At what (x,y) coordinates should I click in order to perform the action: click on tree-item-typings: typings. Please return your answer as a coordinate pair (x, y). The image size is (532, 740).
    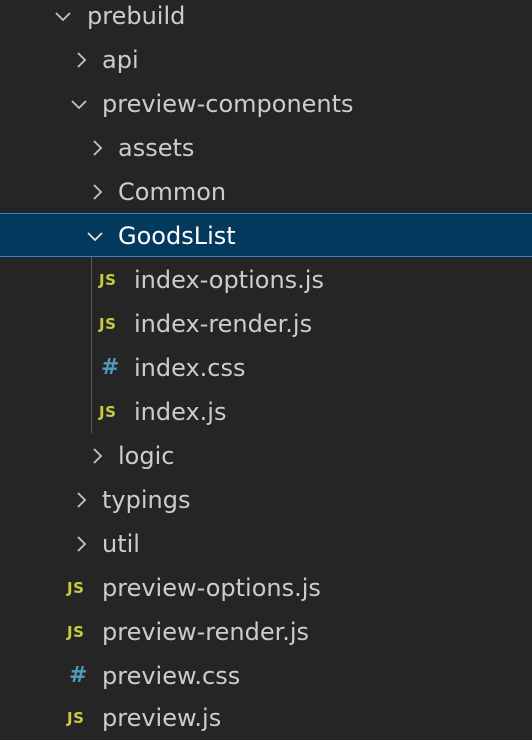
    Looking at the image, I should click on (266, 500).